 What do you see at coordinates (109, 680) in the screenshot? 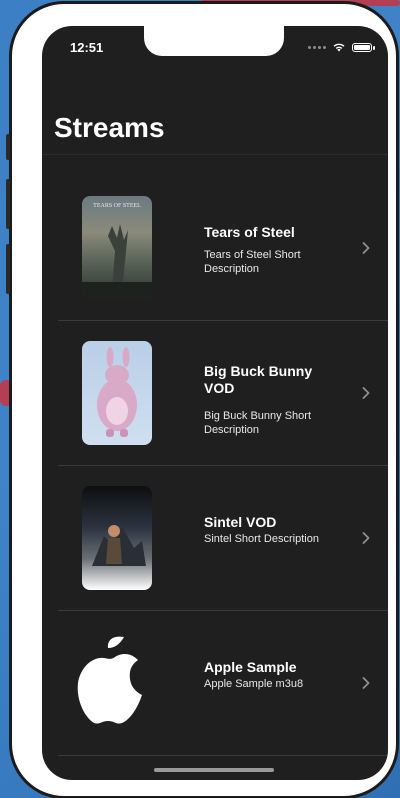
I see `apple-logo` at bounding box center [109, 680].